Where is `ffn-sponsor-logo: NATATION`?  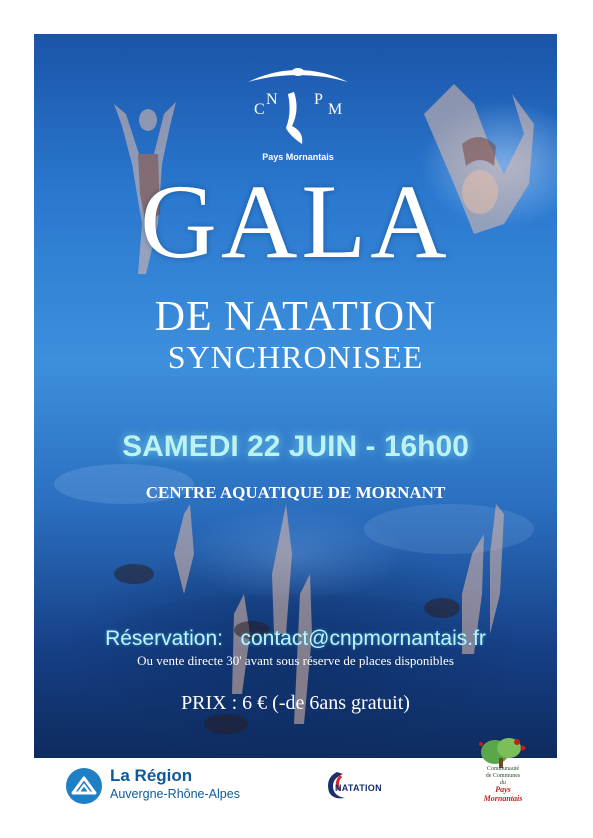 ffn-sponsor-logo: NATATION is located at coordinates (360, 786).